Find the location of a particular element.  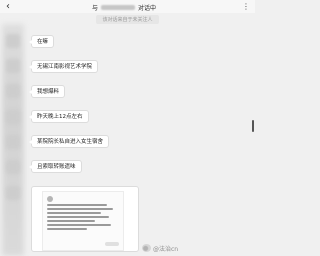

image-attachment is located at coordinates (83, 221).